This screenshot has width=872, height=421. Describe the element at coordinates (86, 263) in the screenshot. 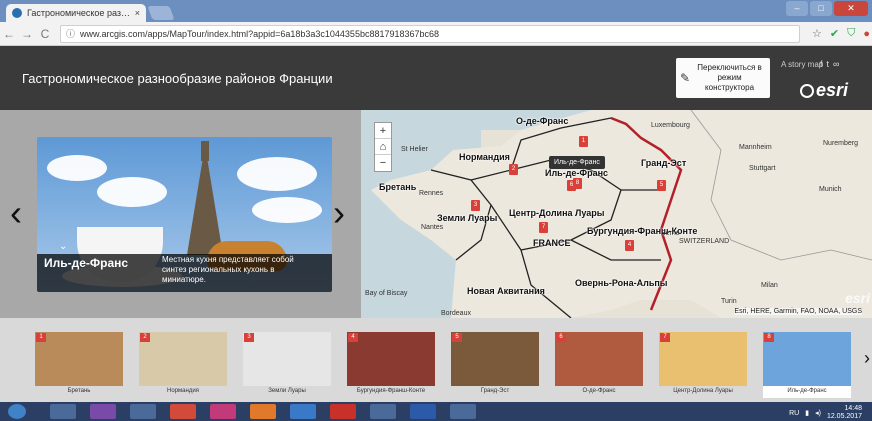

I see `place-name: Иль-де-Франс` at that location.